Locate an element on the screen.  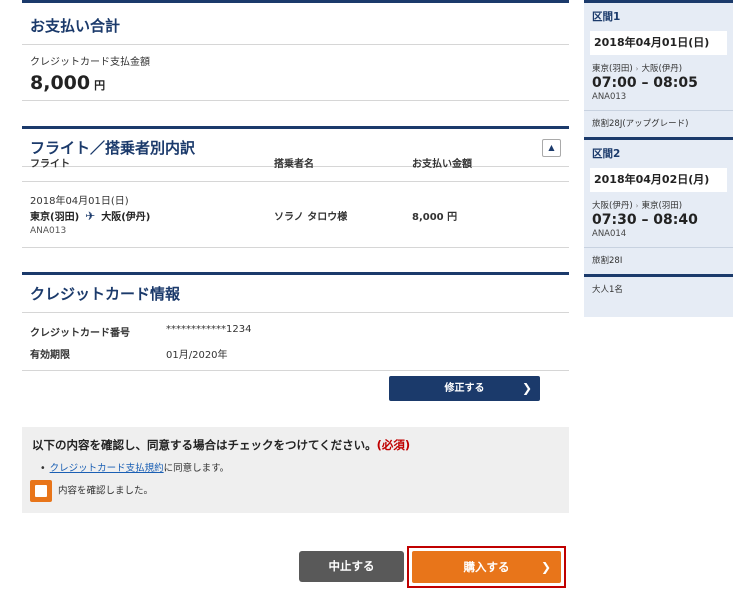
payment-total-box: クレジットカード支払金額 8,000 円 is located at coordinates (295, 73).